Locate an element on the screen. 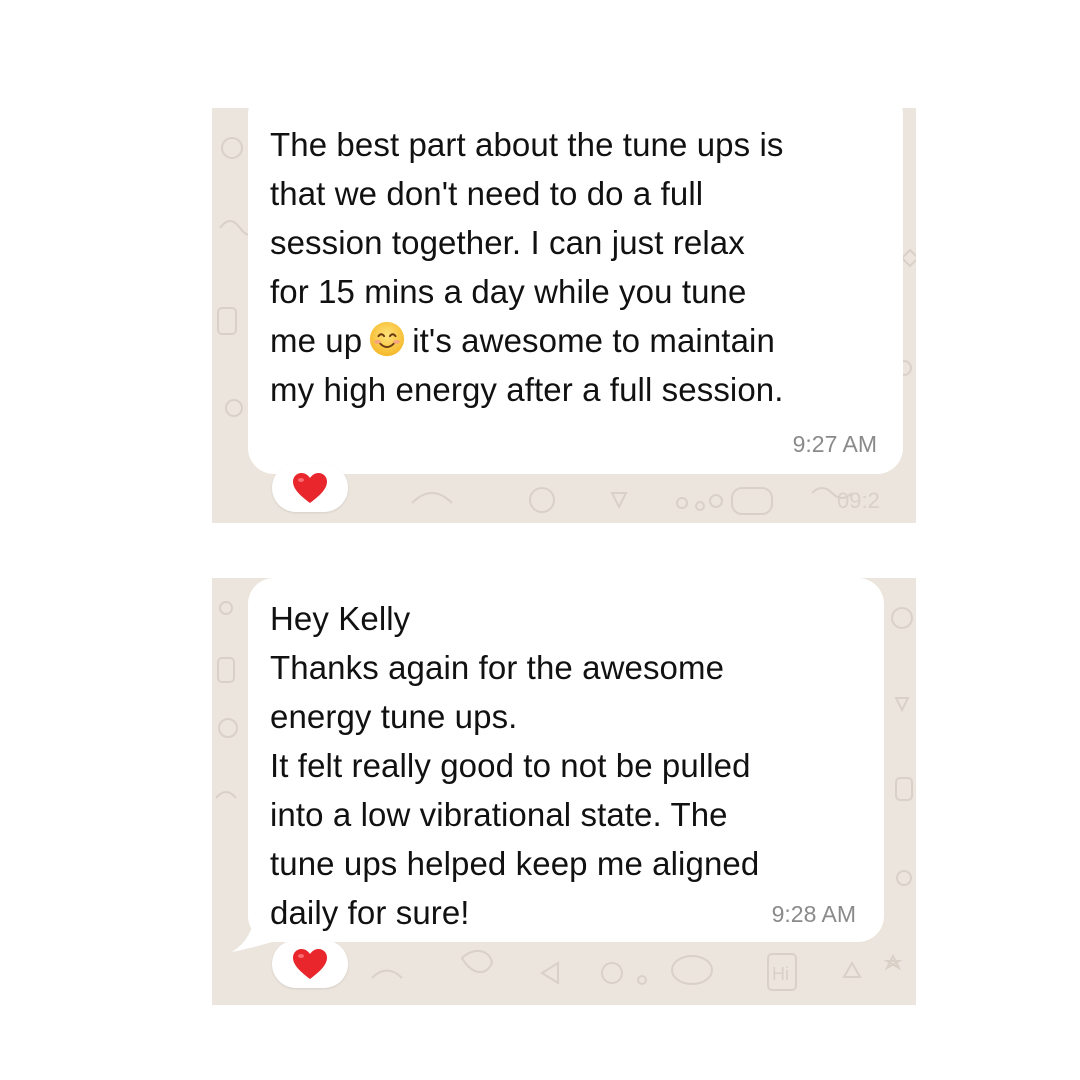  smiling-face-emoji-icon is located at coordinates (387, 339).